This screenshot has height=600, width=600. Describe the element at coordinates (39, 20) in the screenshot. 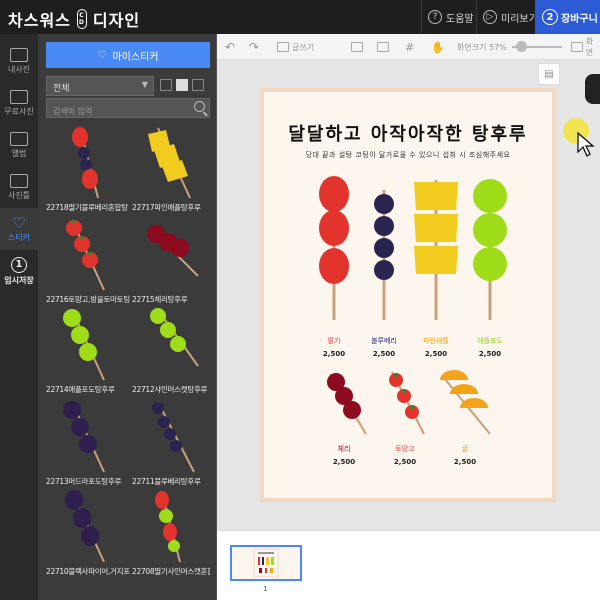

I see `brand-prefix: 차스워스` at that location.